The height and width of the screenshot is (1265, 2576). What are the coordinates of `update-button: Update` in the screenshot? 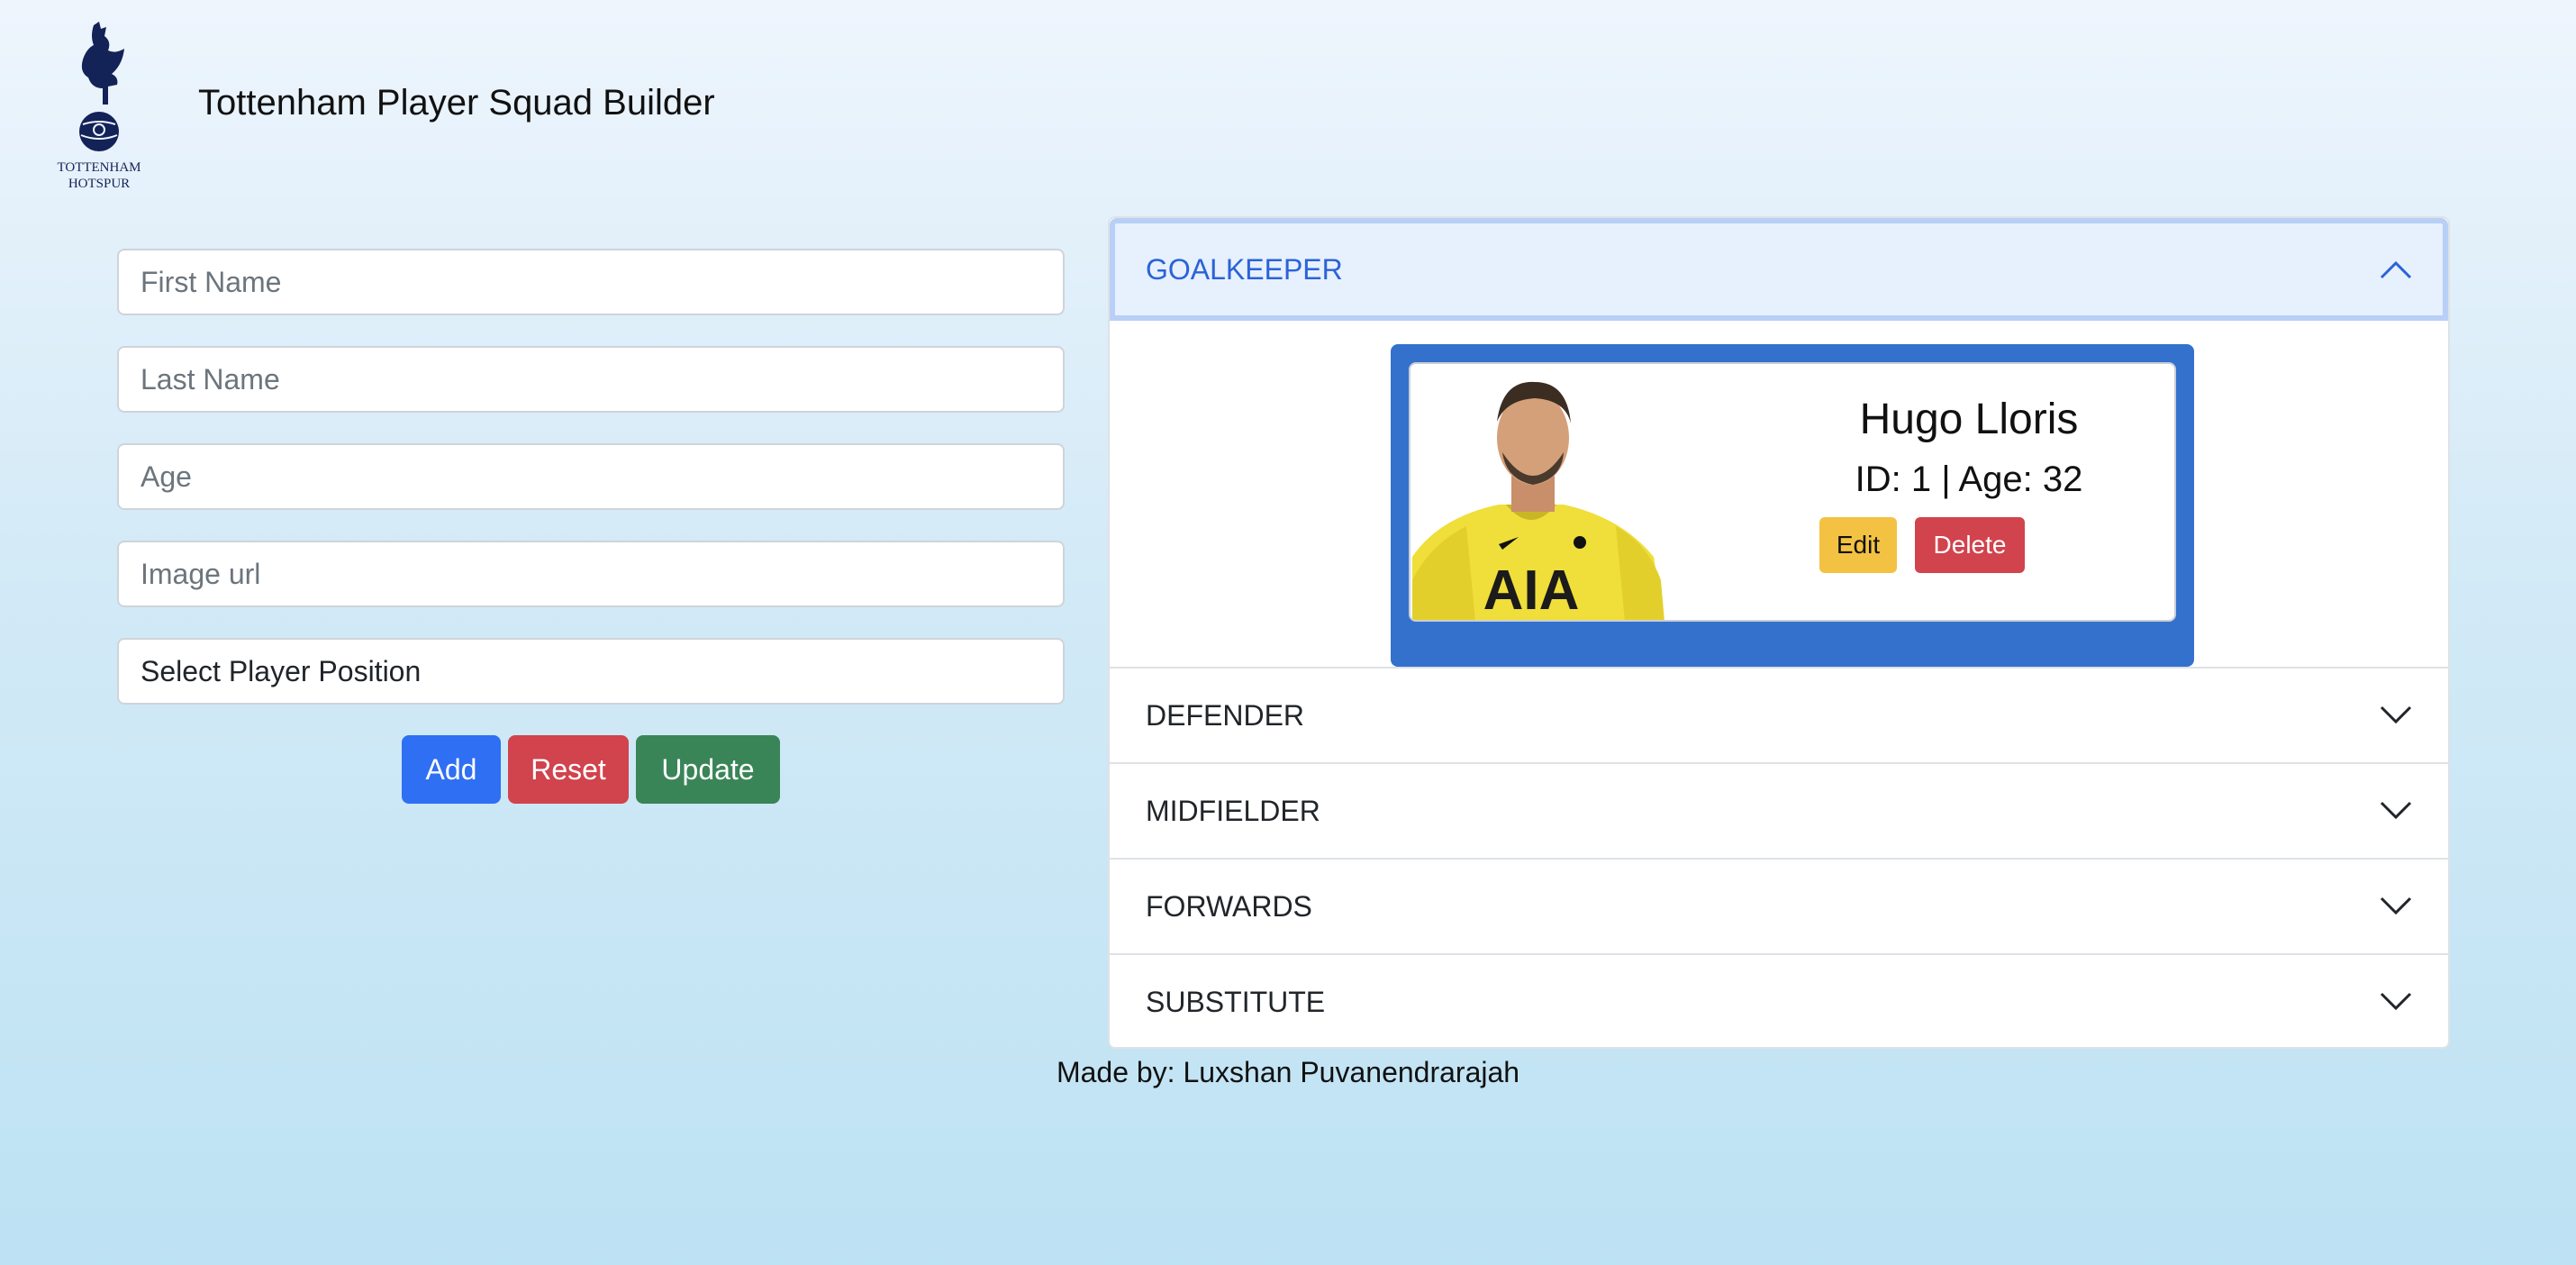 It's located at (708, 769).